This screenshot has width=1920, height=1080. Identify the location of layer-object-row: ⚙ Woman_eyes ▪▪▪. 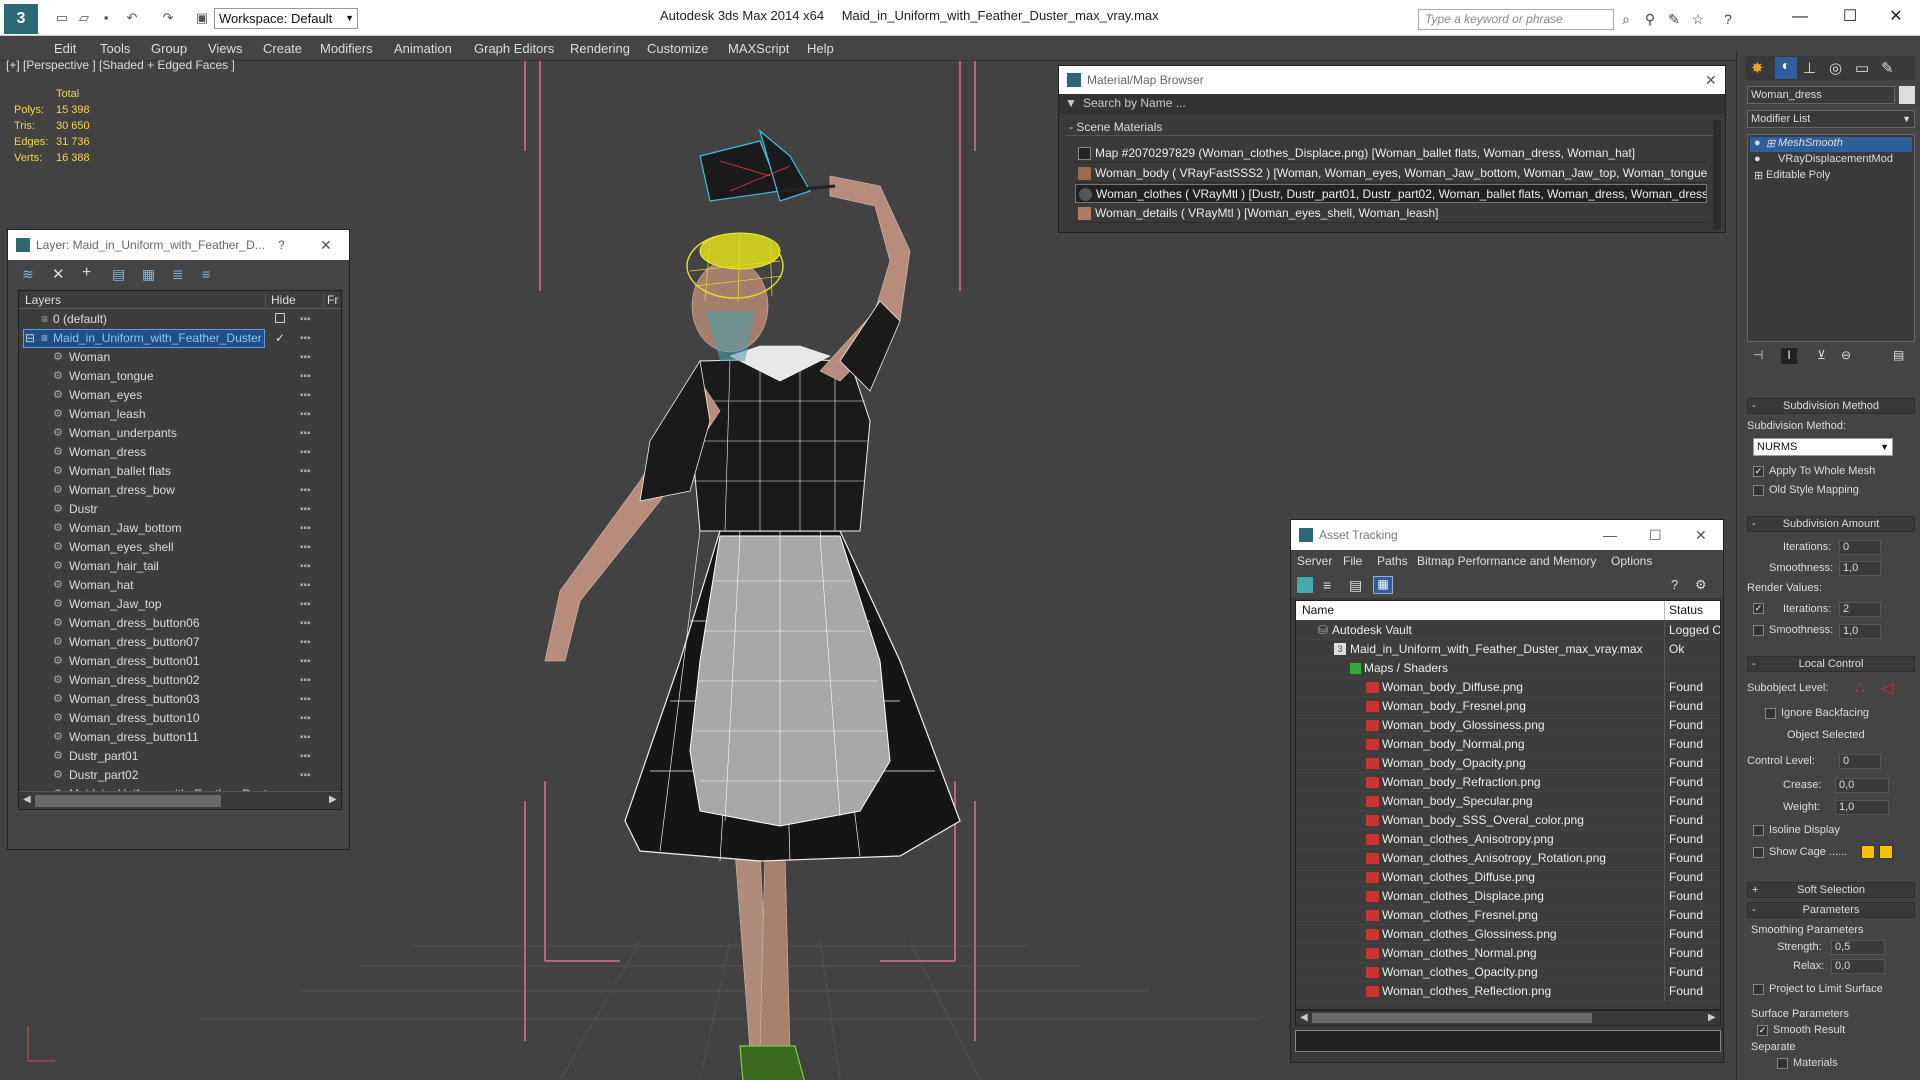
(180, 395).